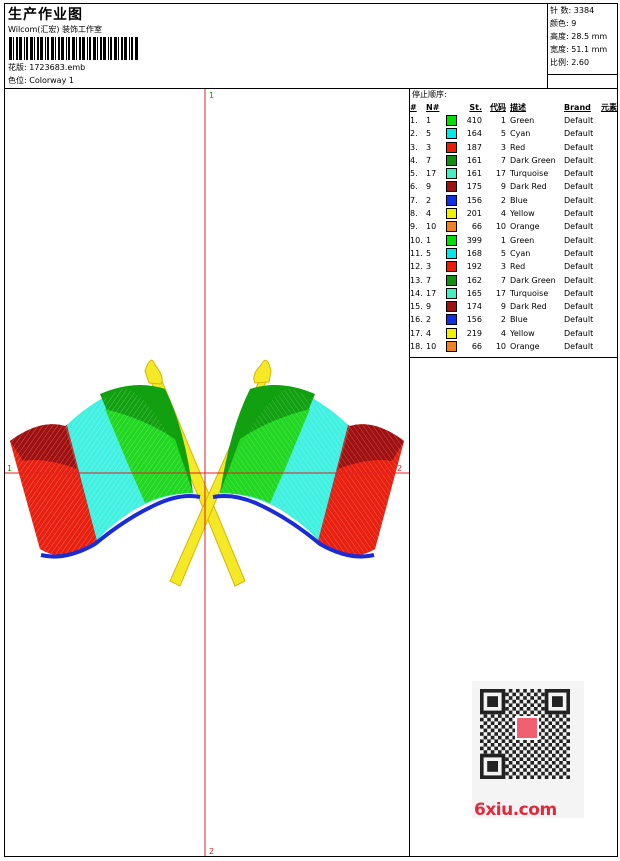 Image resolution: width=620 pixels, height=861 pixels. I want to click on cell-description: Orange, so click(525, 227).